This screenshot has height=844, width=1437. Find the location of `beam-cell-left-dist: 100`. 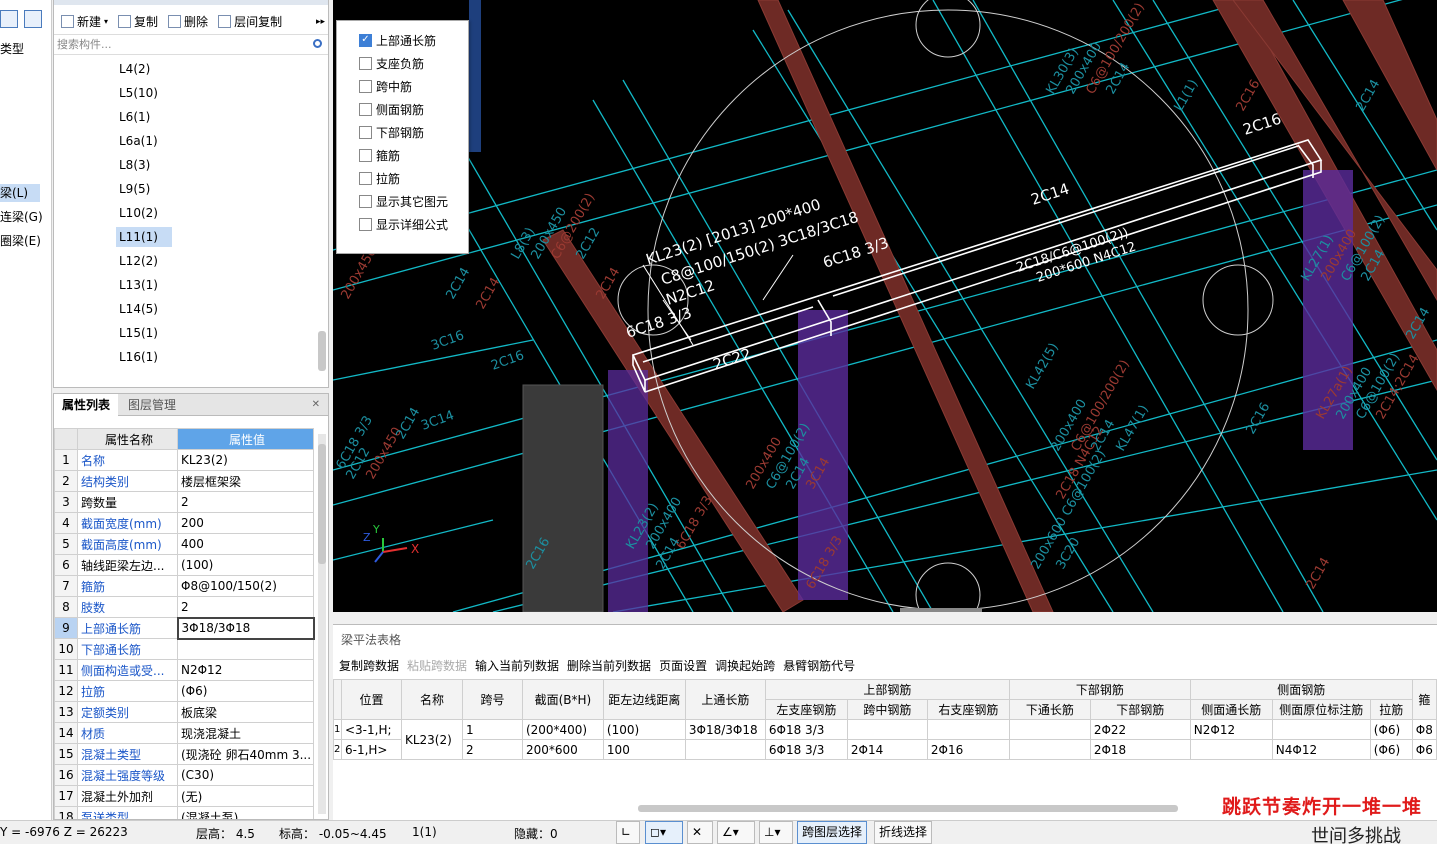

beam-cell-left-dist: 100 is located at coordinates (644, 749).